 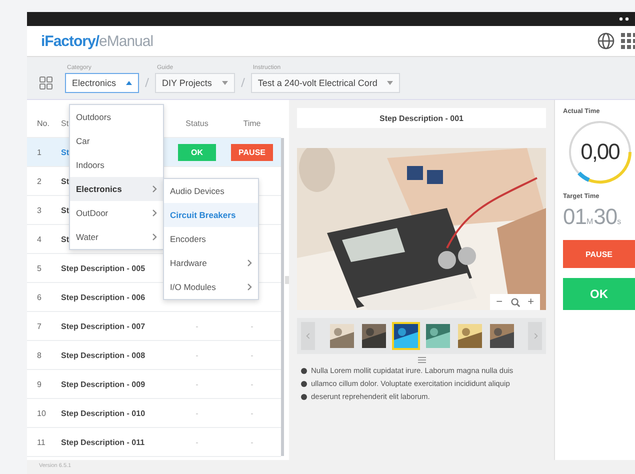 What do you see at coordinates (39, 210) in the screenshot?
I see `row-number: 3` at bounding box center [39, 210].